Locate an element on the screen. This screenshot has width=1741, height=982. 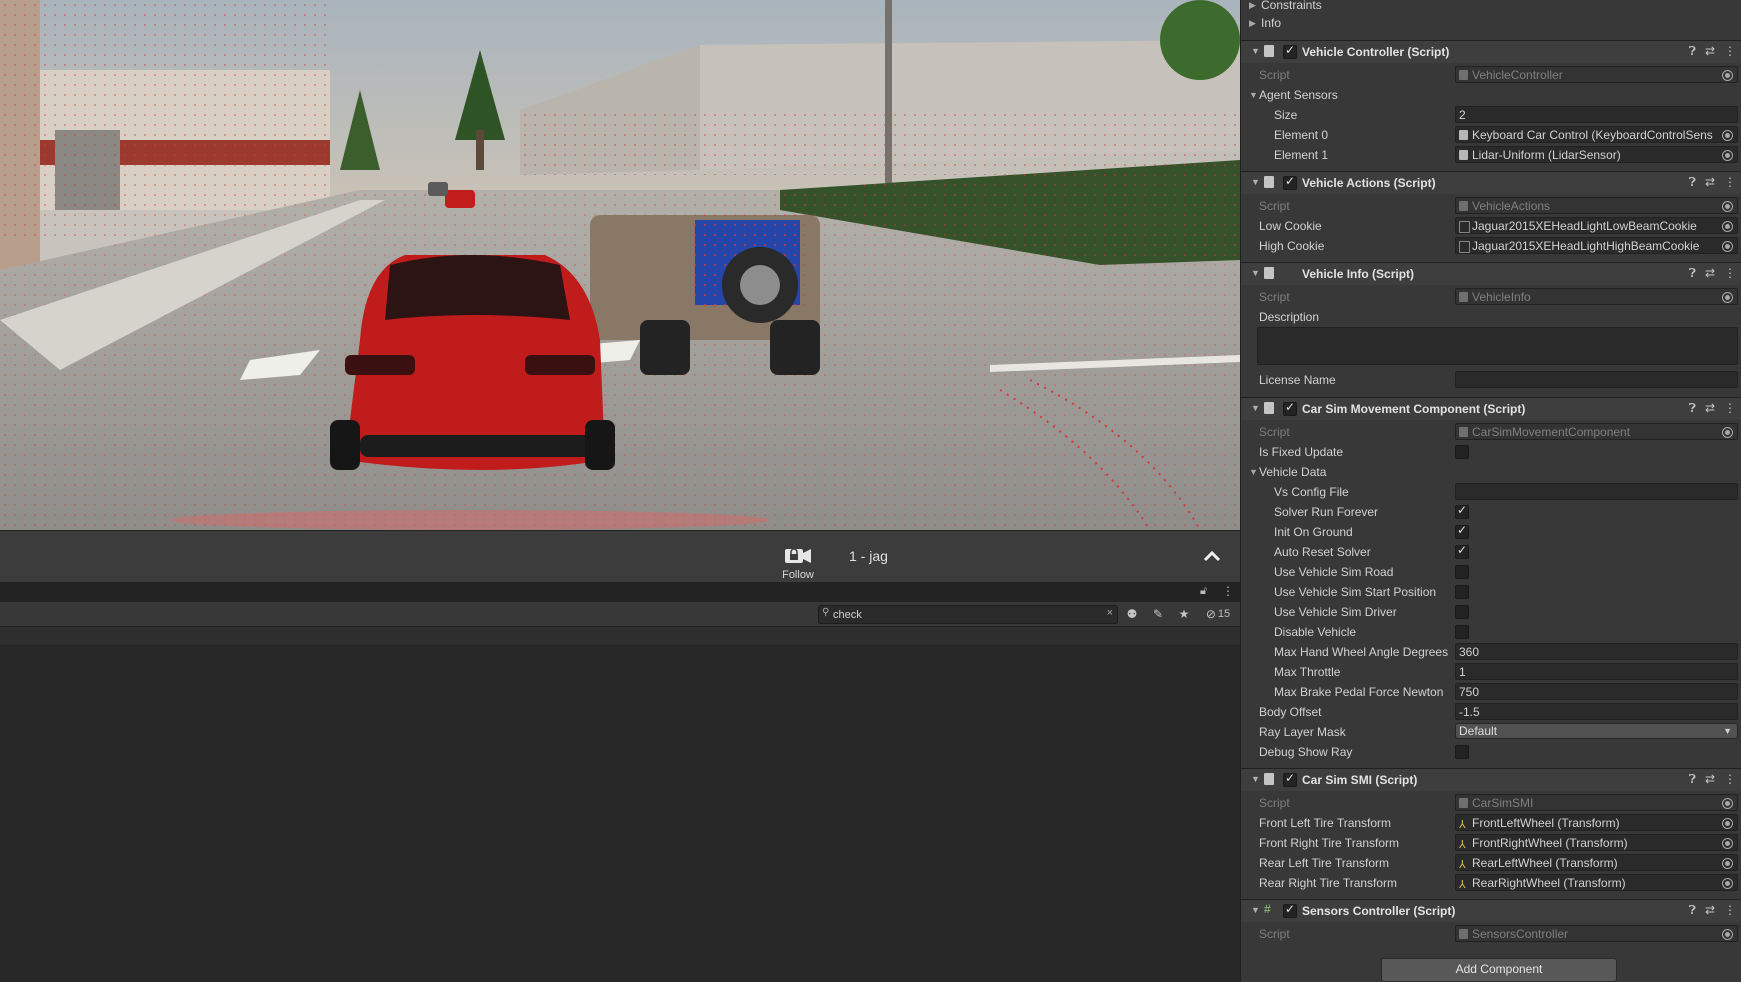
high-cookie-field: Jaguar2015XEHeadLightHighBeamCookie is located at coordinates (1596, 245).